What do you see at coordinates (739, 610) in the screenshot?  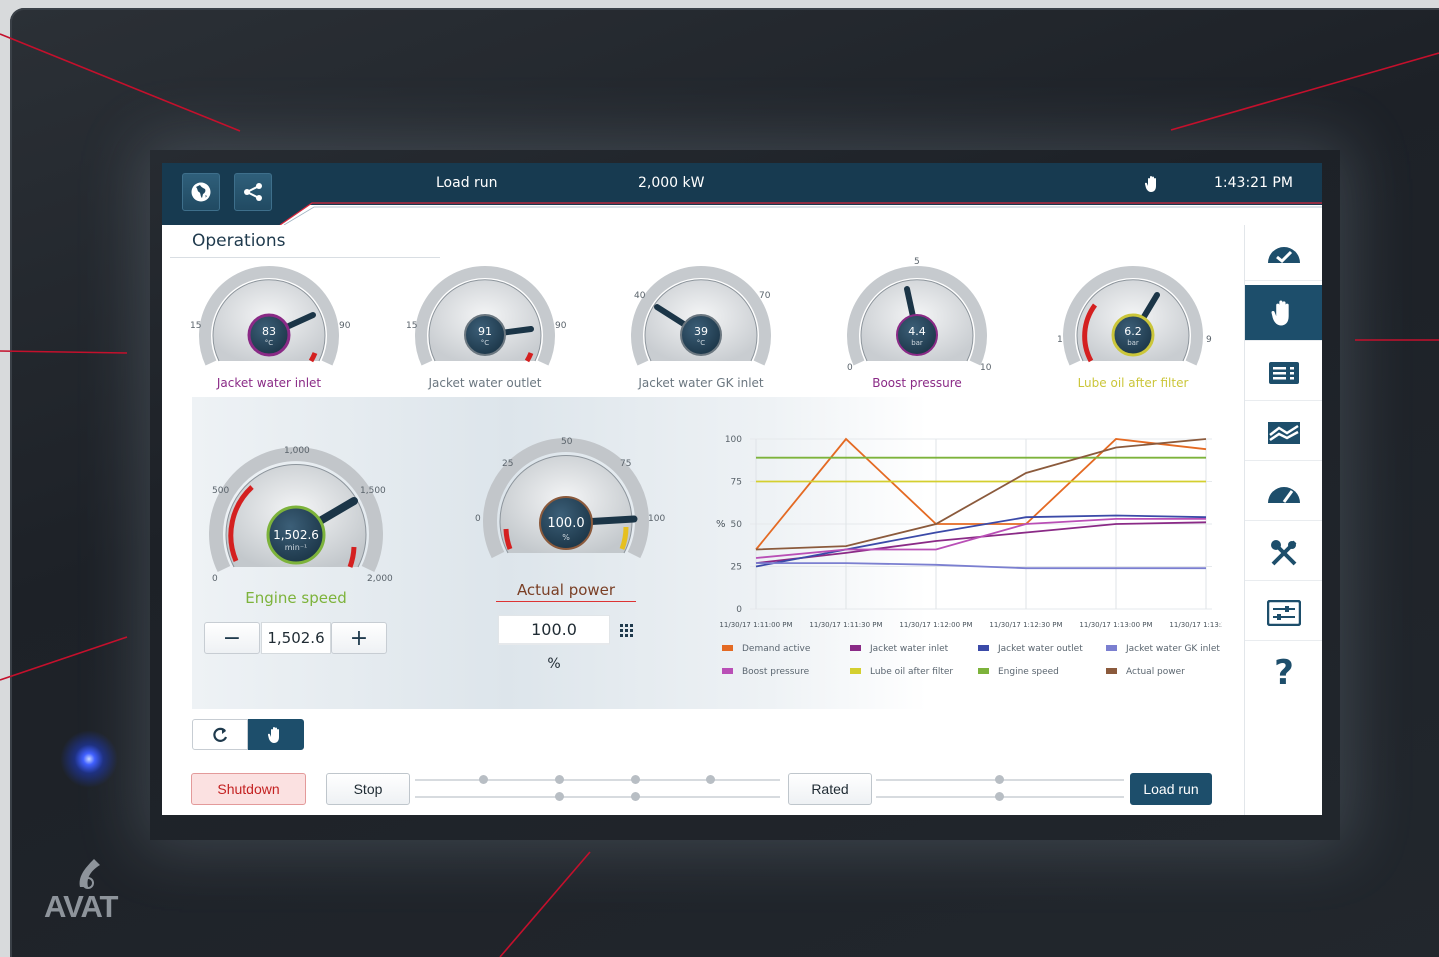 I see `y-tick-label: 0` at bounding box center [739, 610].